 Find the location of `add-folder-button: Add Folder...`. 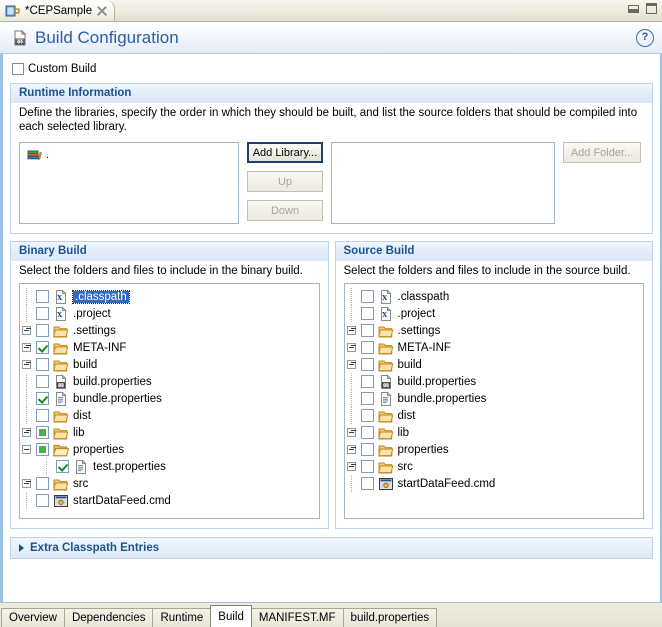

add-folder-button: Add Folder... is located at coordinates (602, 152).